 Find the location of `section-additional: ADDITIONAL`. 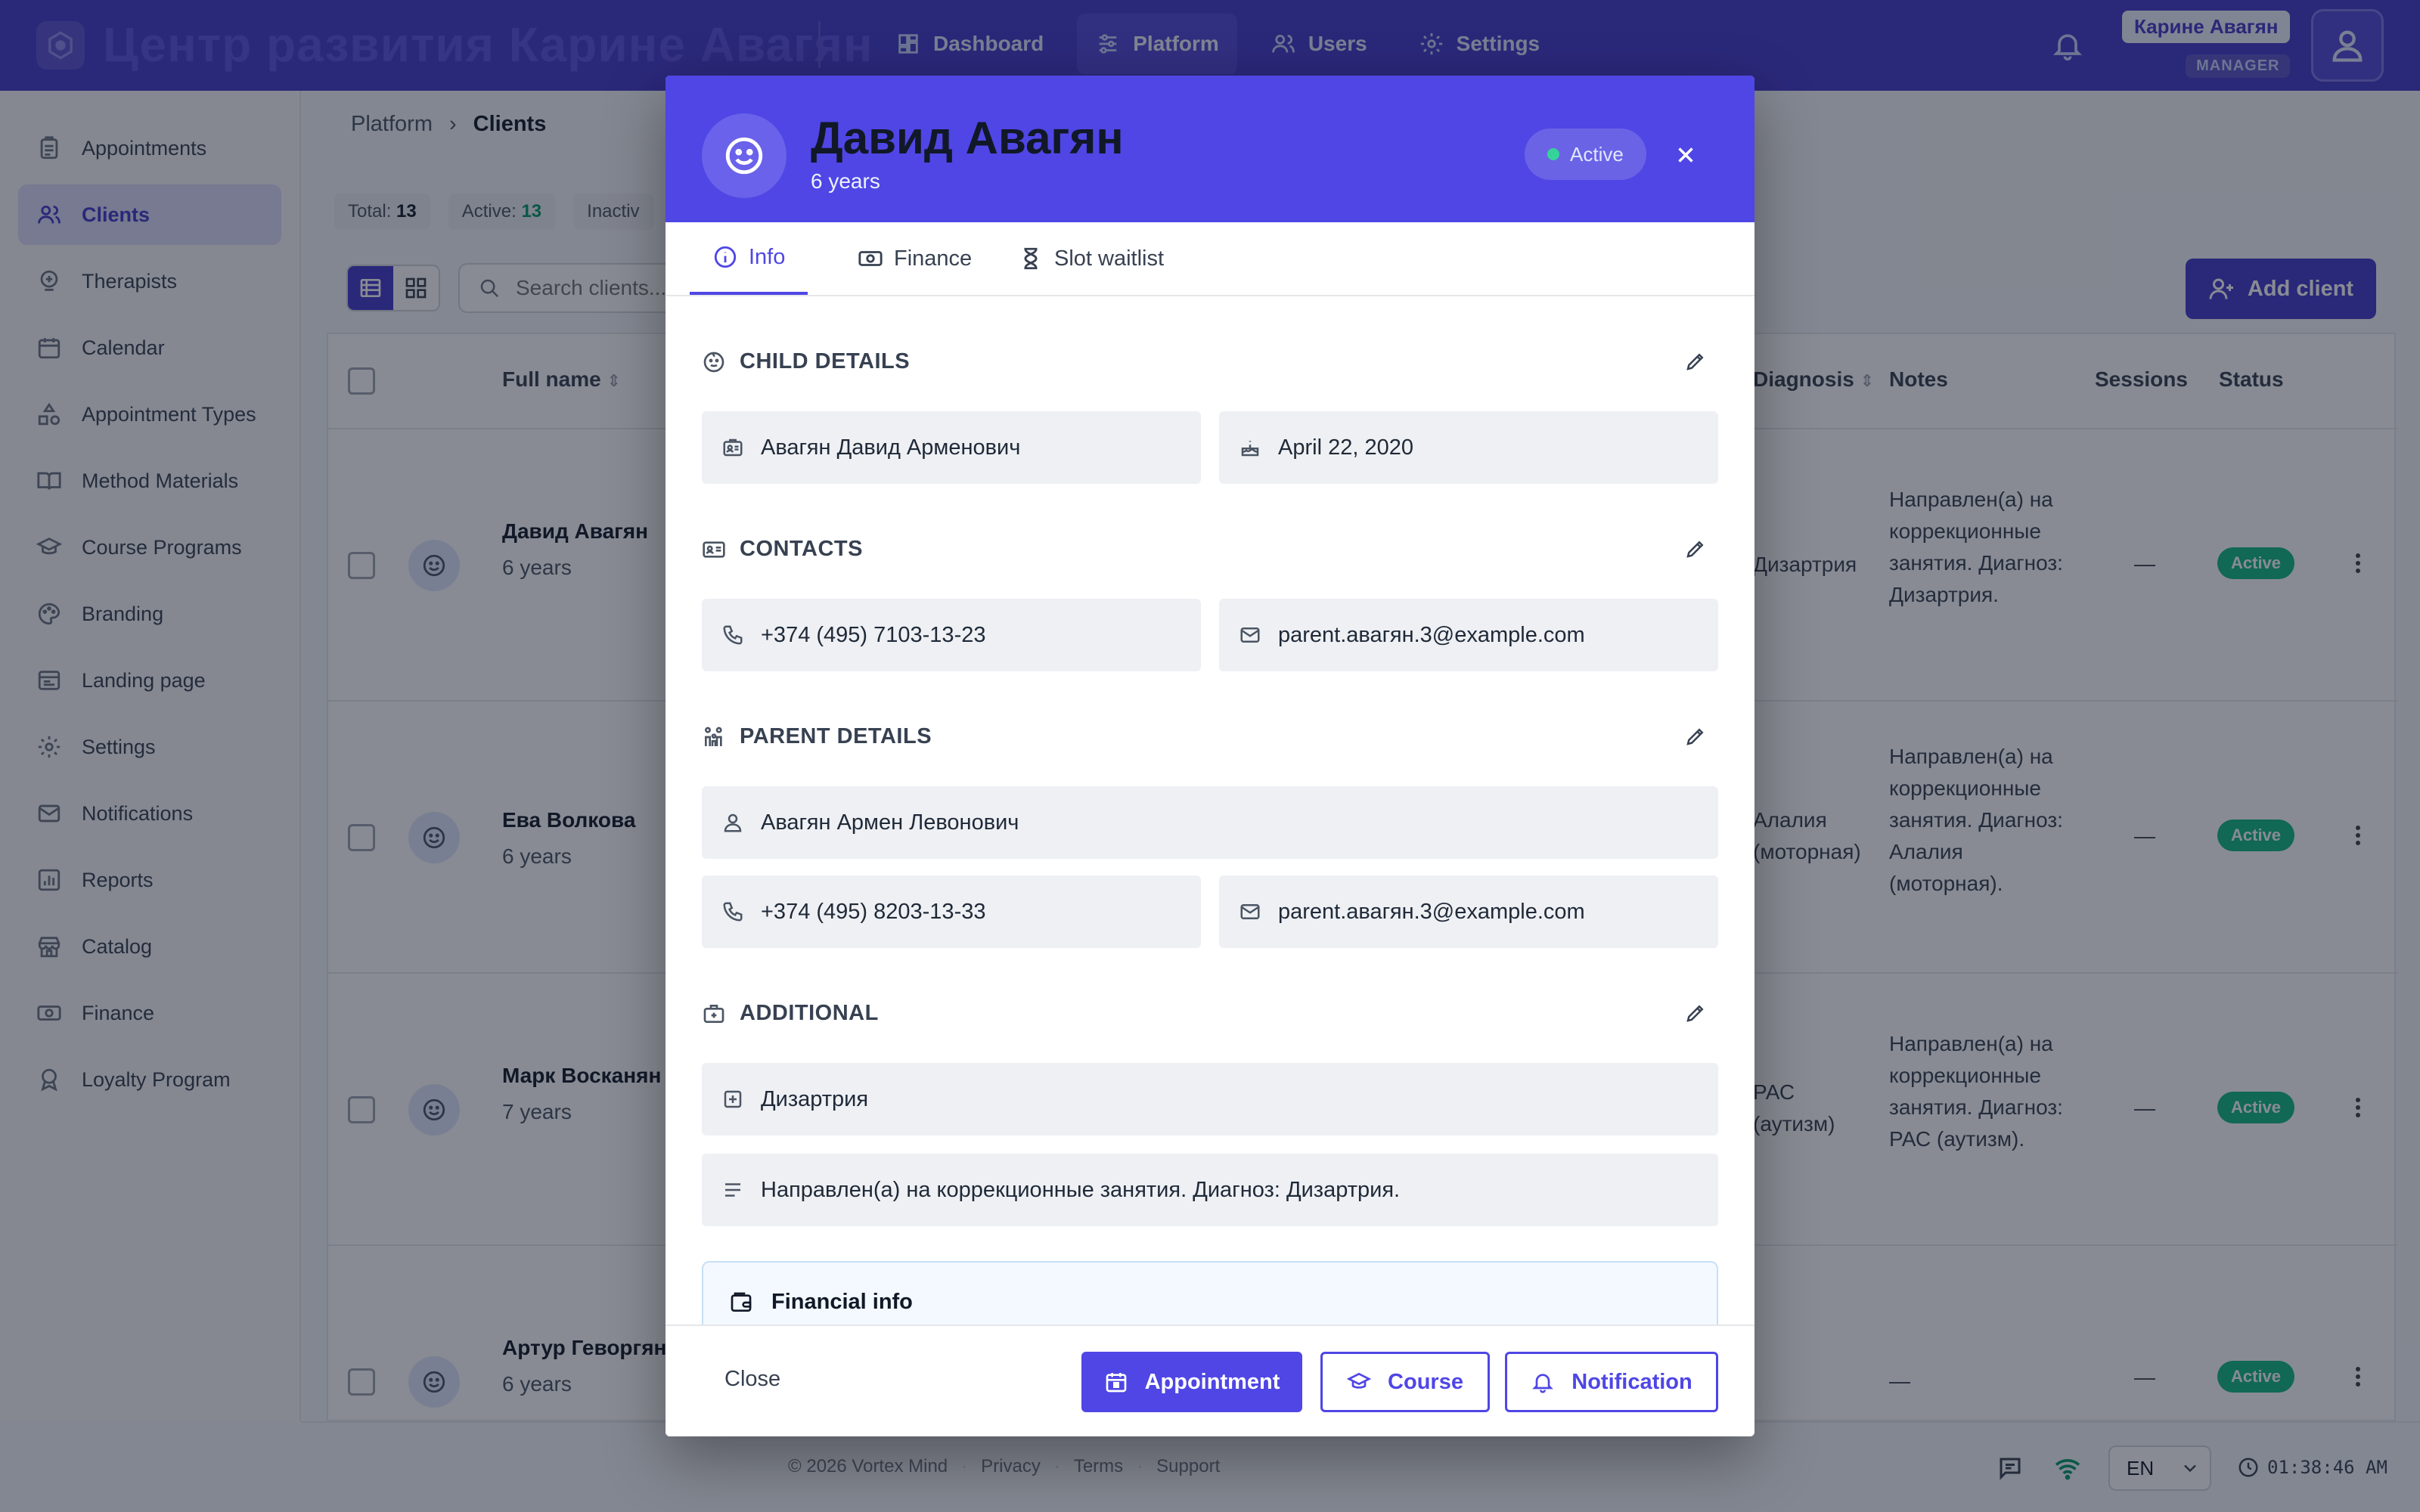

section-additional: ADDITIONAL is located at coordinates (790, 1013).